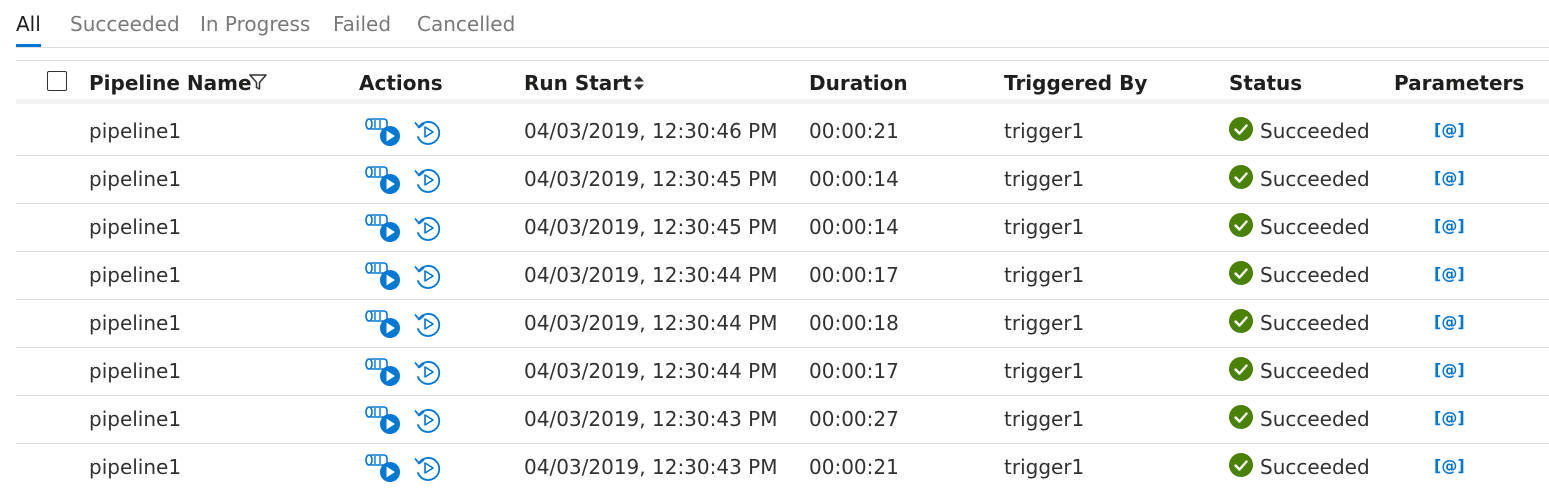 This screenshot has width=1549, height=492. I want to click on column-header-parameters: Parameters, so click(1459, 83).